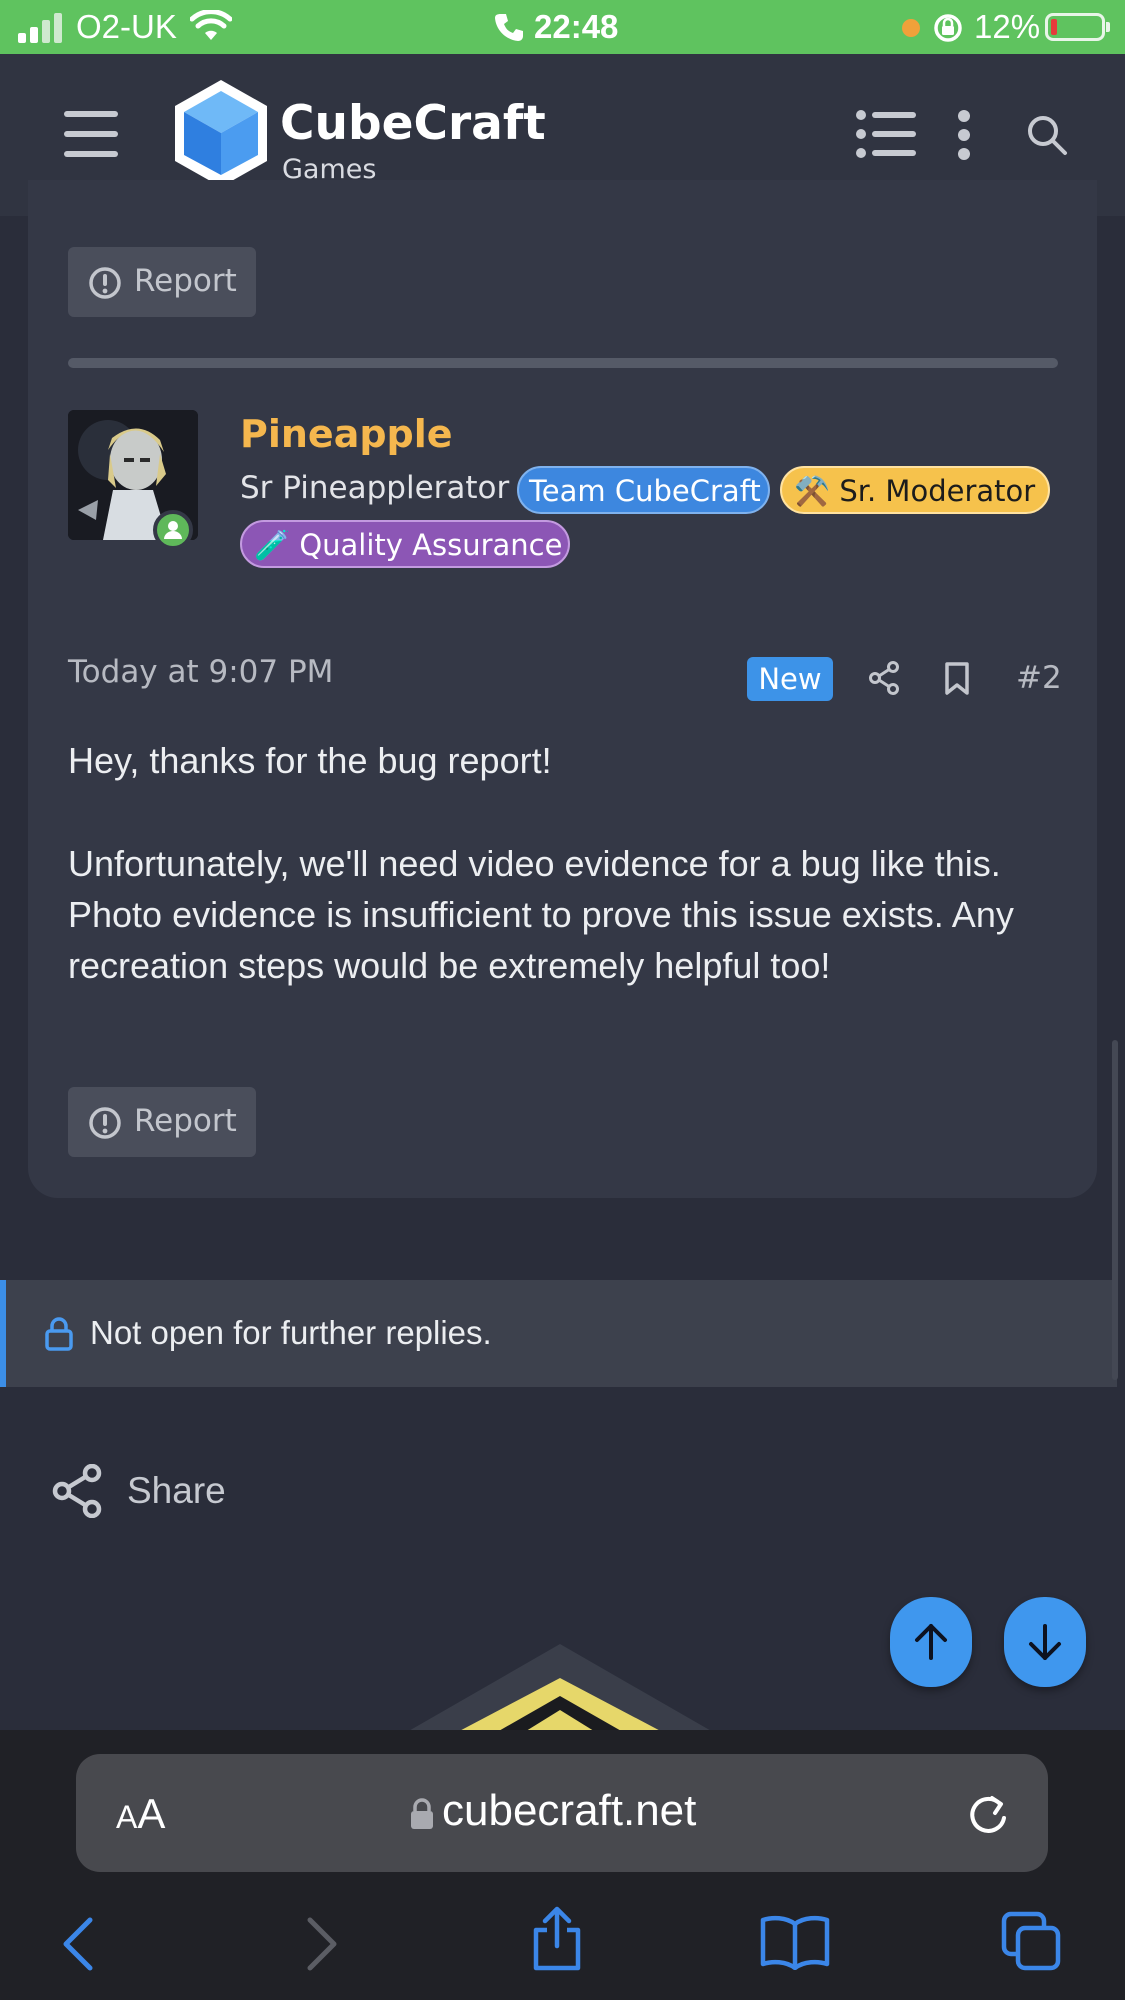 The image size is (1125, 2000). I want to click on status-bar: O2-UK 22:48 12%, so click(562, 27).